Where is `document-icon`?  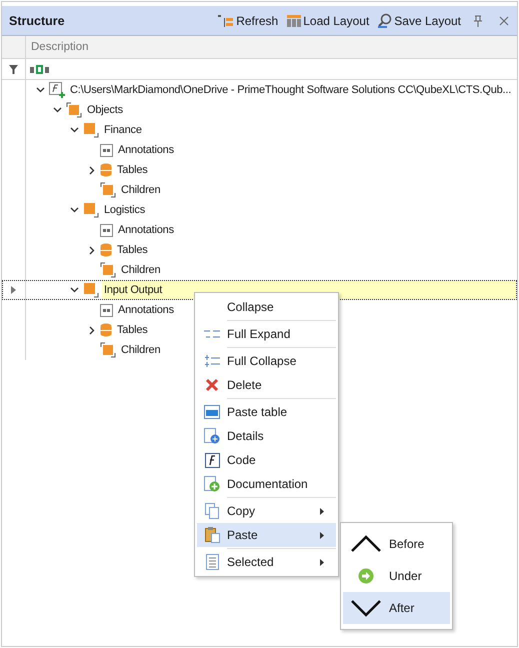 document-icon is located at coordinates (212, 562).